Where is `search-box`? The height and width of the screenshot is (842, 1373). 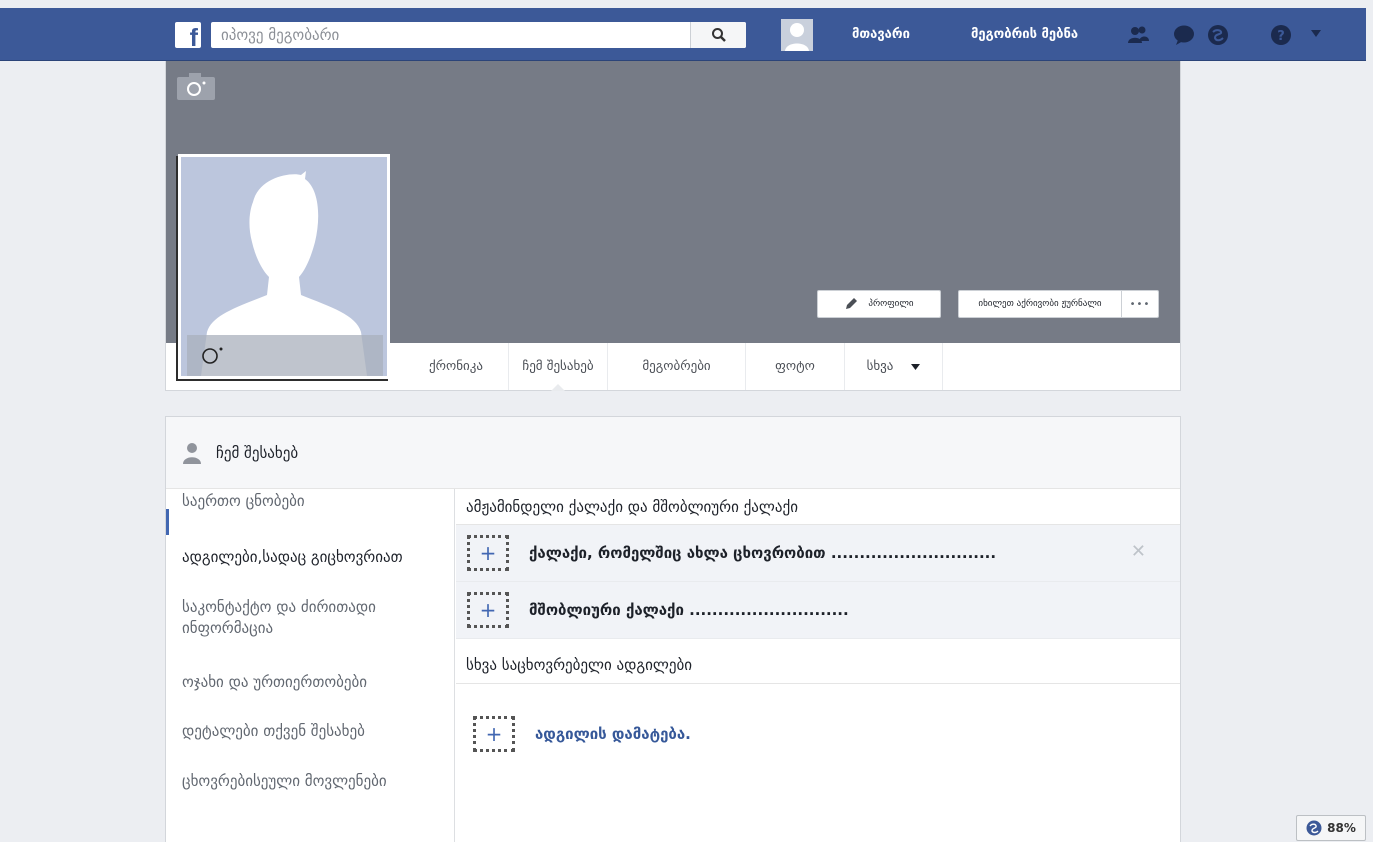 search-box is located at coordinates (478, 35).